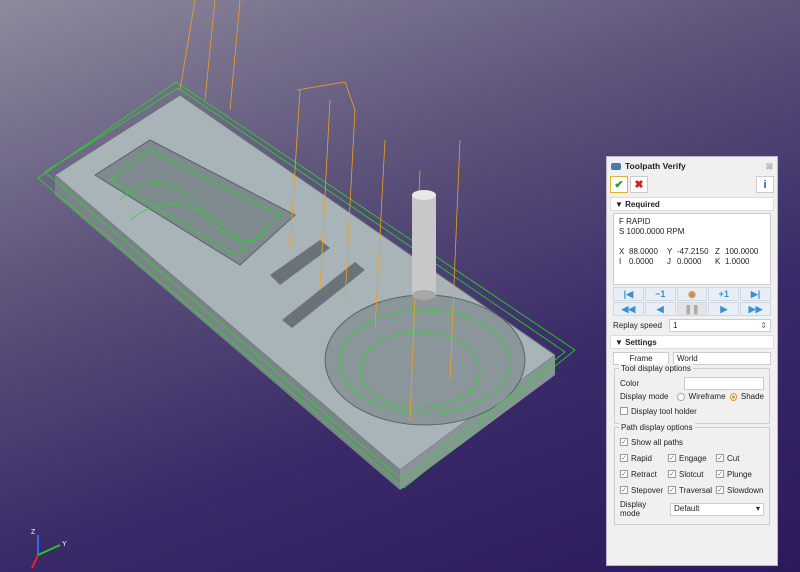 The width and height of the screenshot is (800, 572). What do you see at coordinates (33, 532) in the screenshot?
I see `axis-z-label: Z` at bounding box center [33, 532].